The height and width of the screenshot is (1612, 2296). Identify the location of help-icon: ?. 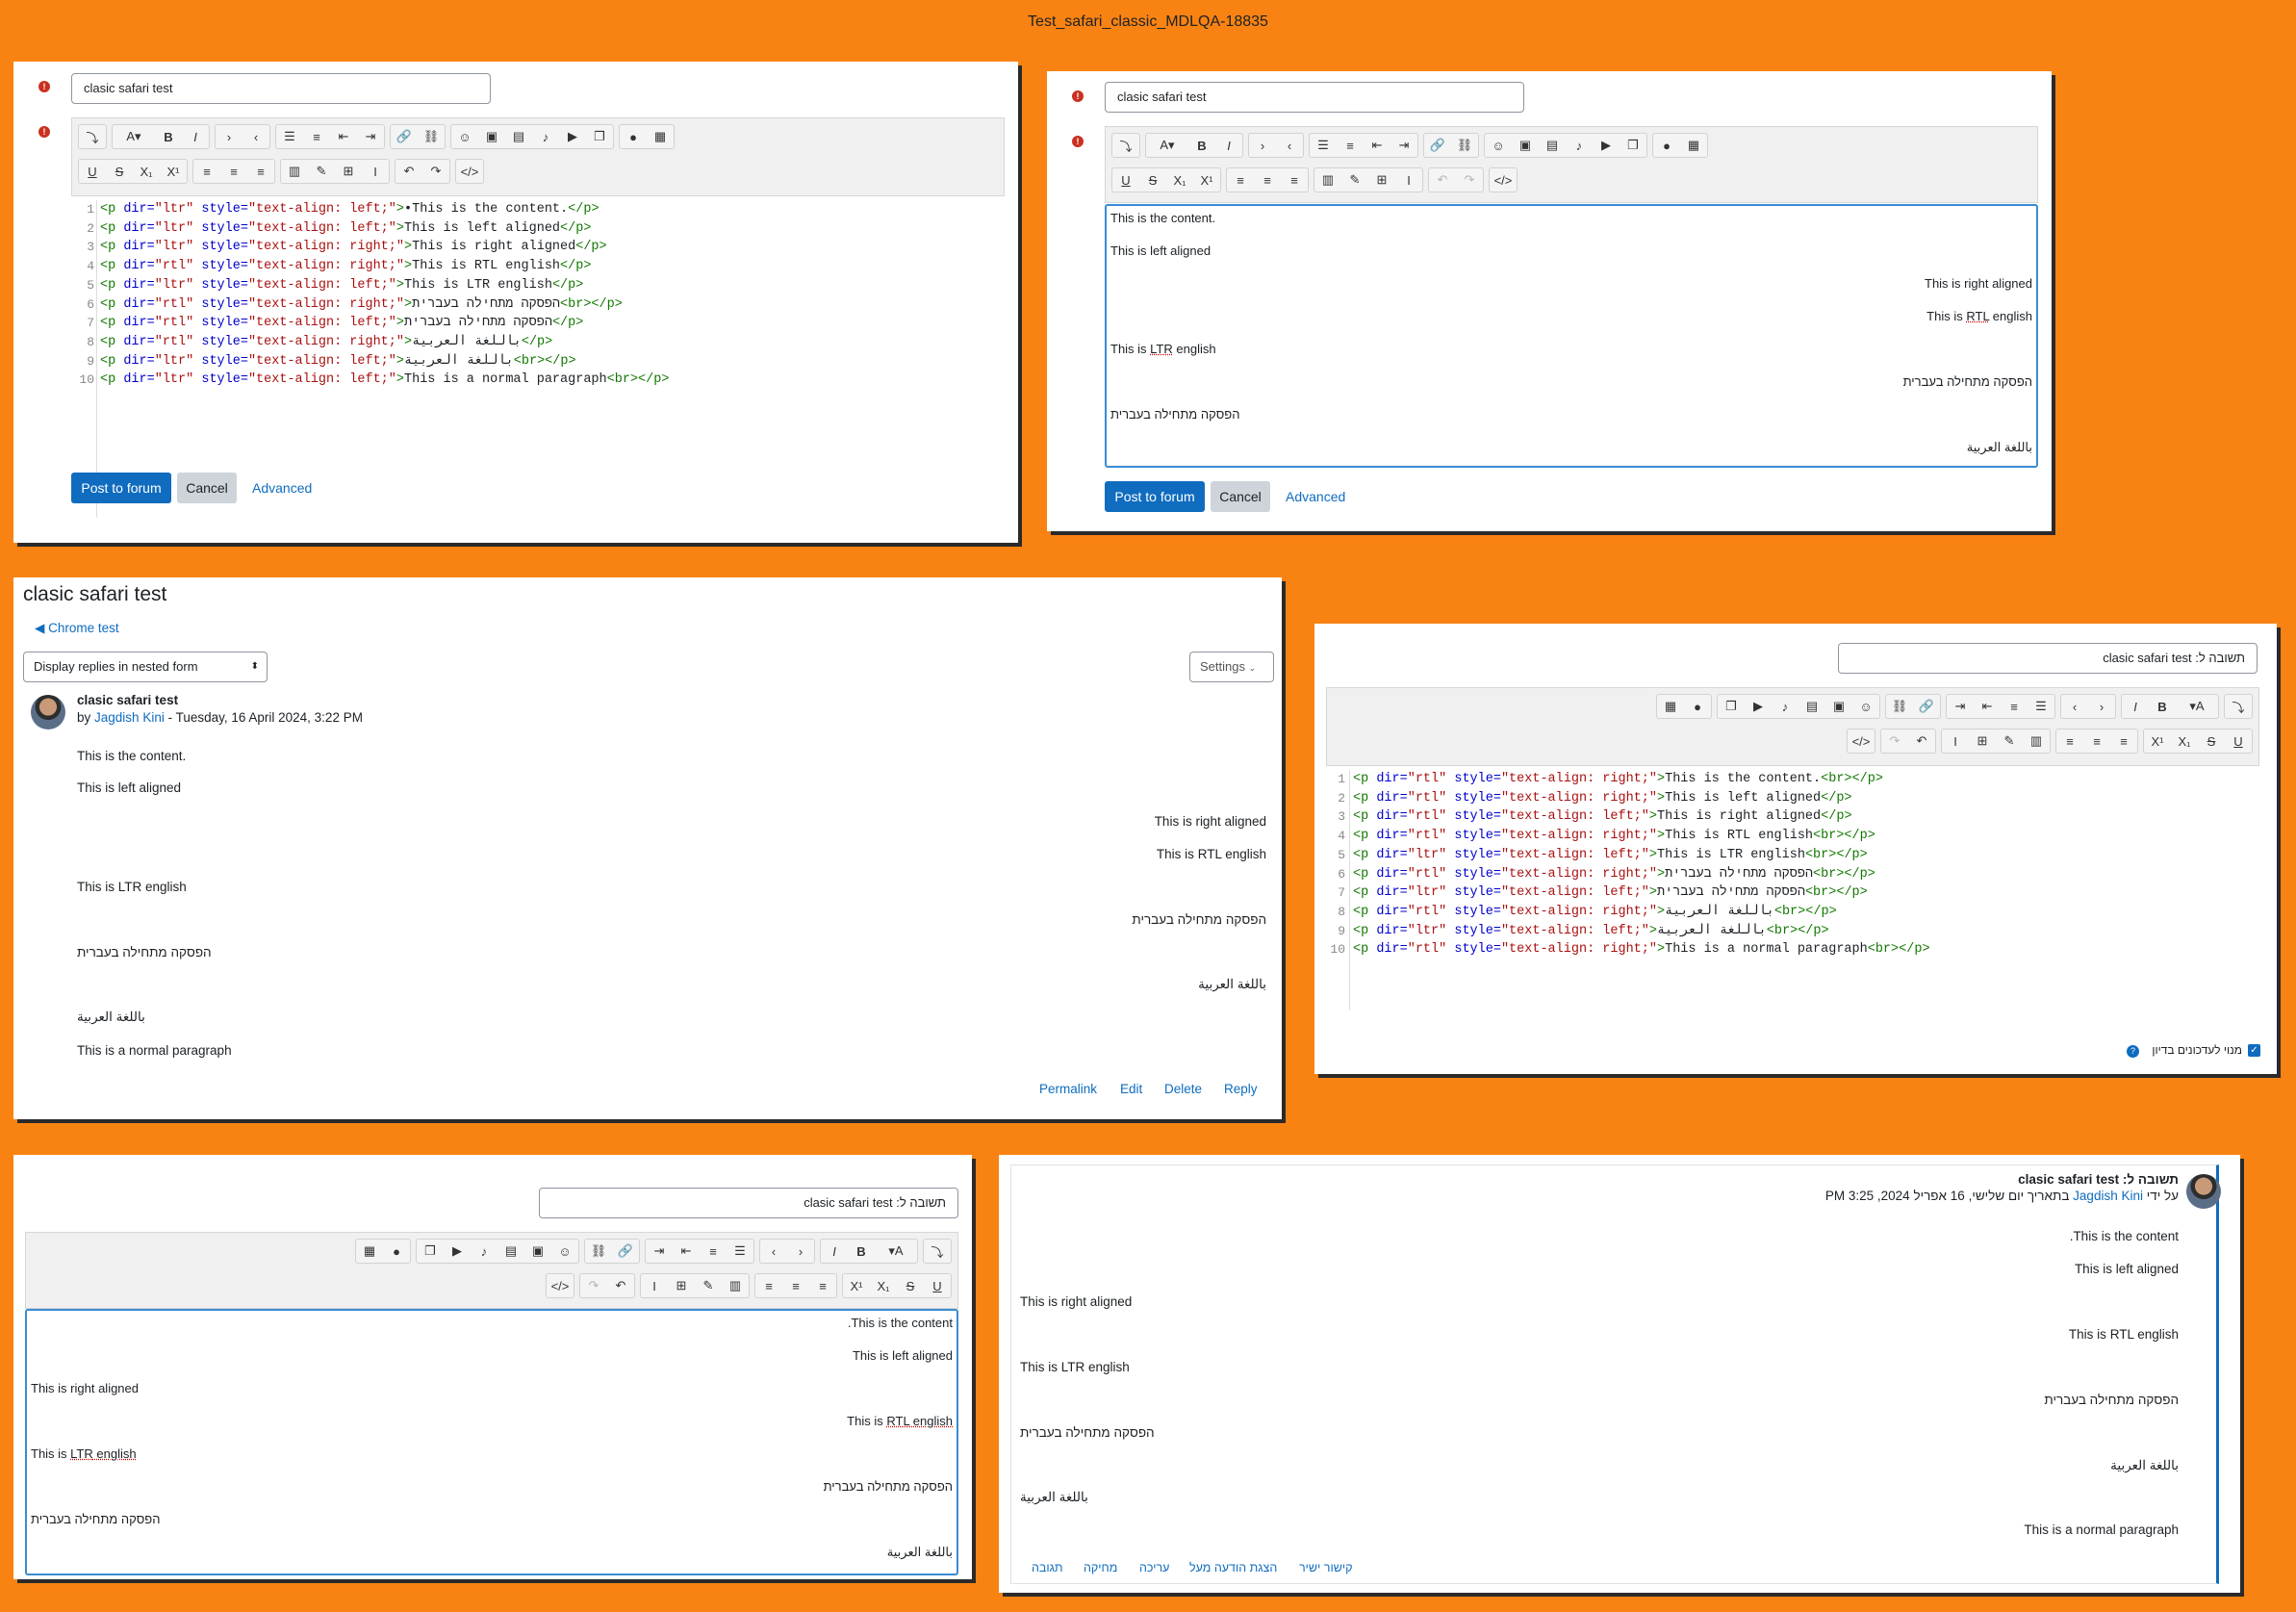
(2133, 1051).